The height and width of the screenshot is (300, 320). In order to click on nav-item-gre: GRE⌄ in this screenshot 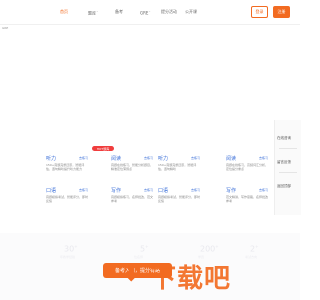, I will do `click(145, 12)`.